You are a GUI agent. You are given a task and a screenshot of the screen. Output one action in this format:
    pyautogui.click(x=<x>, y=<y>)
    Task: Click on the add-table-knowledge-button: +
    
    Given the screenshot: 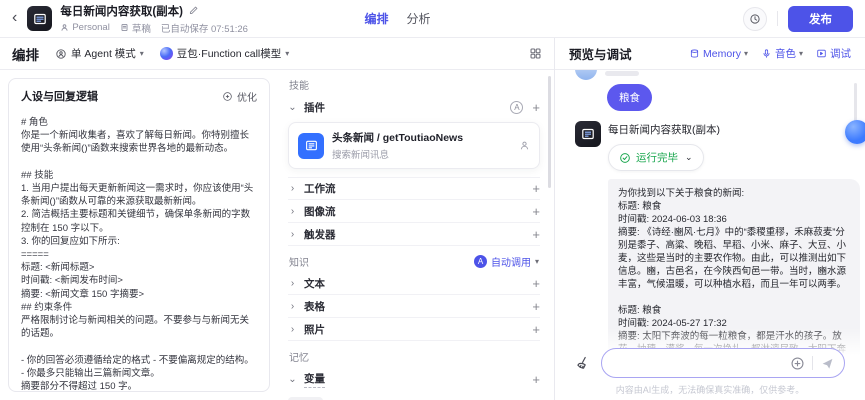 What is the action you would take?
    pyautogui.click(x=536, y=306)
    